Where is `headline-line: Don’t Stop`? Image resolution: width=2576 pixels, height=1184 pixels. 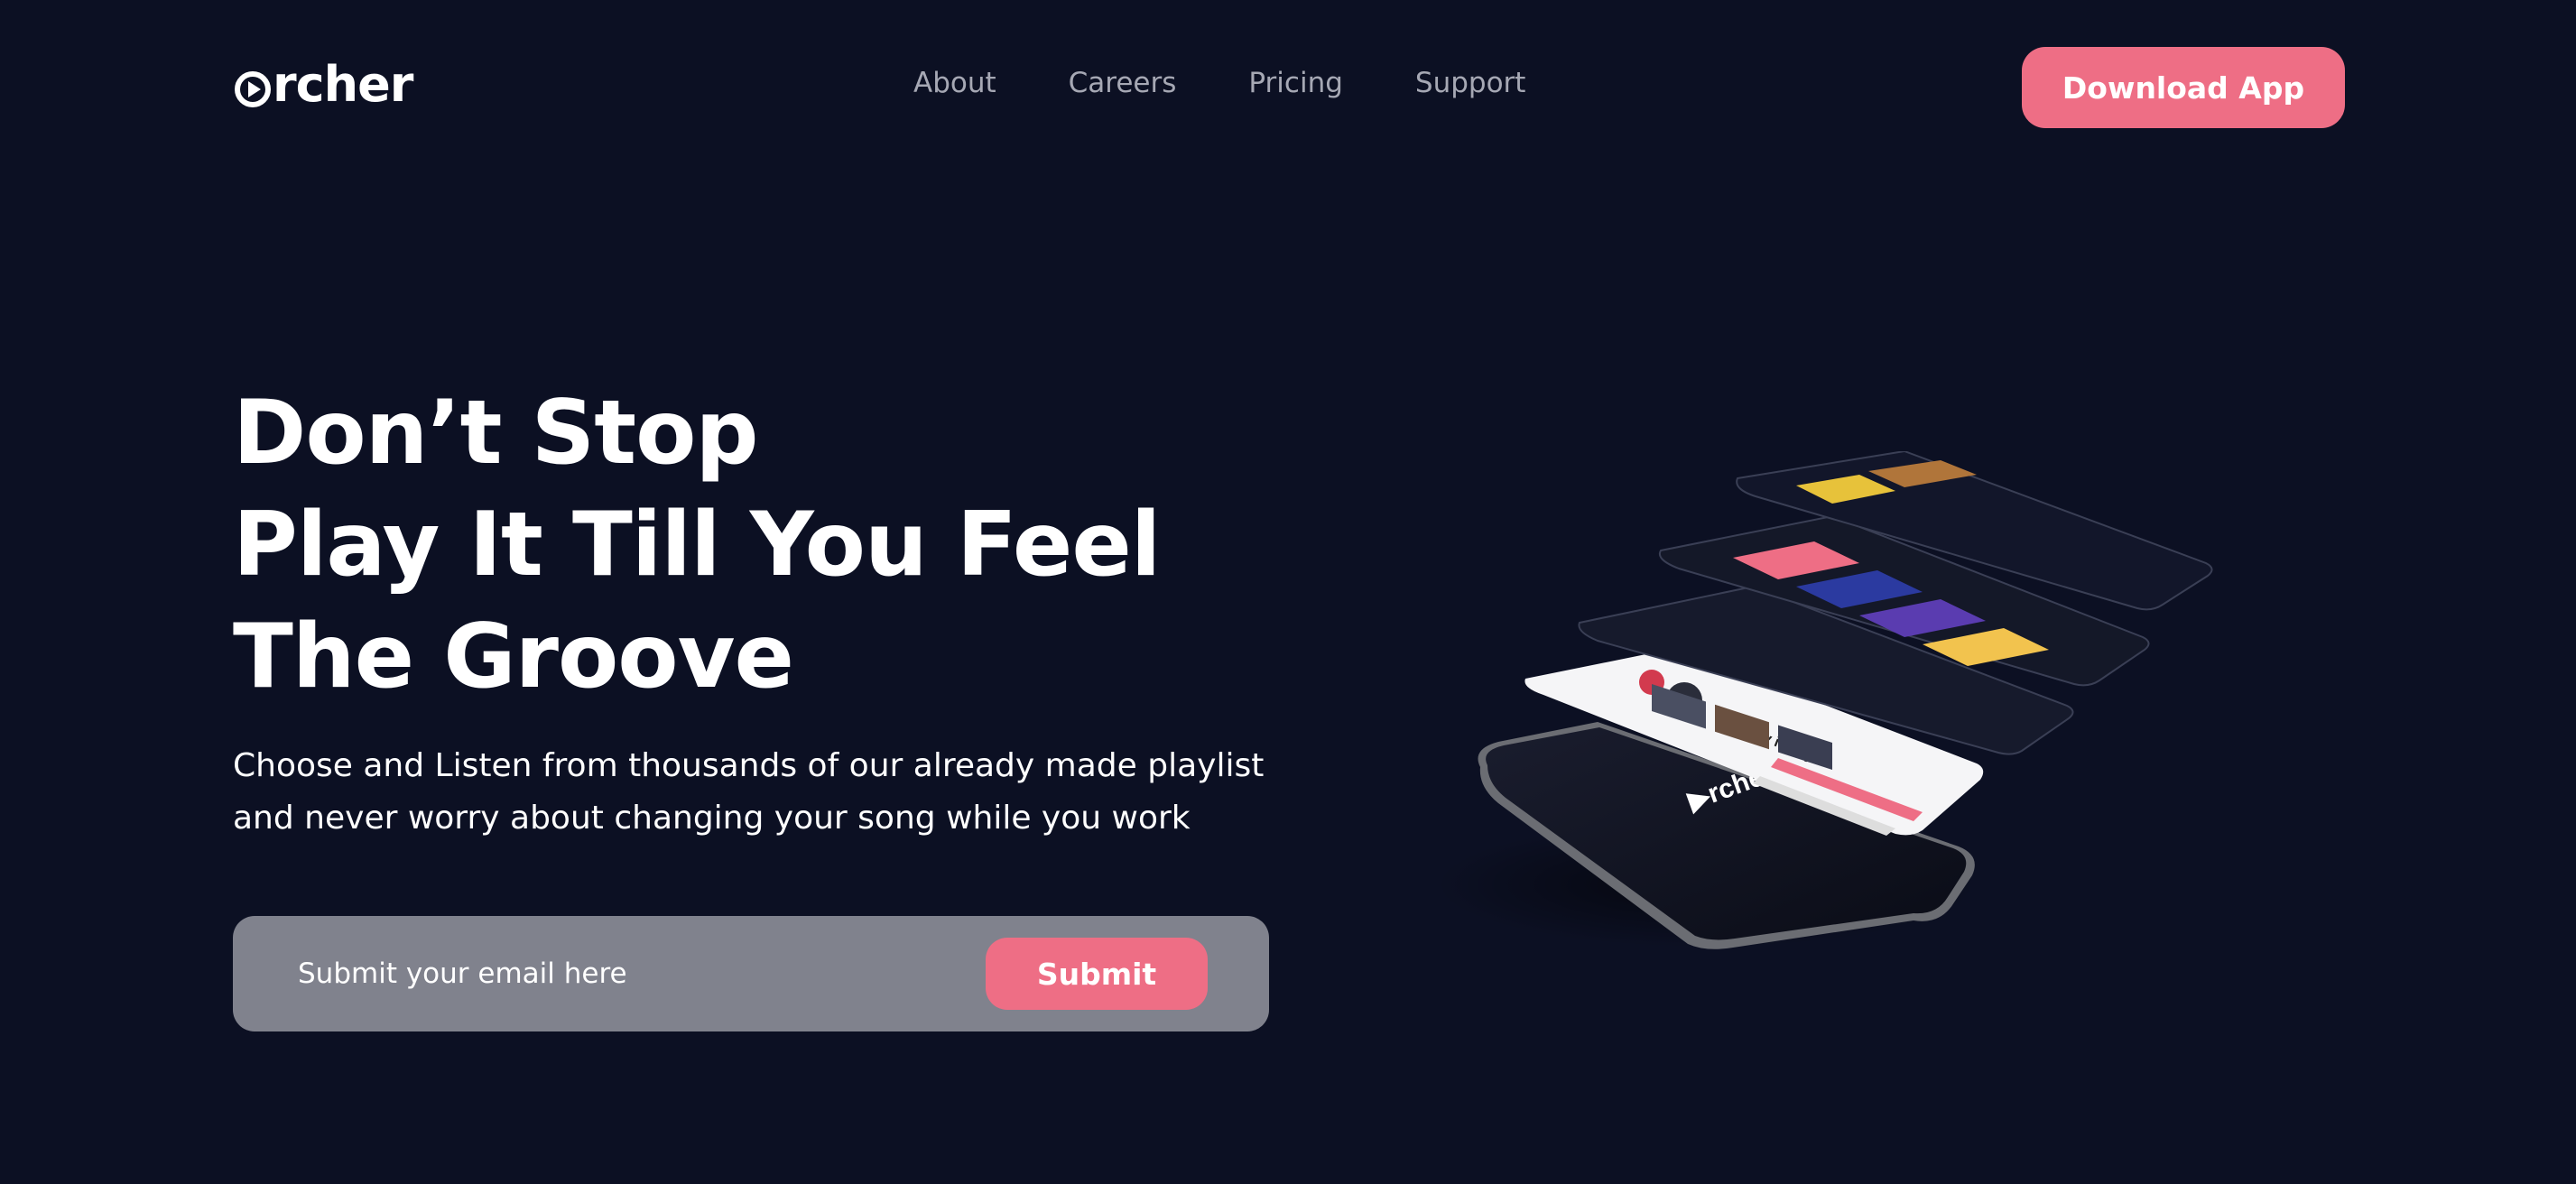 headline-line: Don’t Stop is located at coordinates (496, 433).